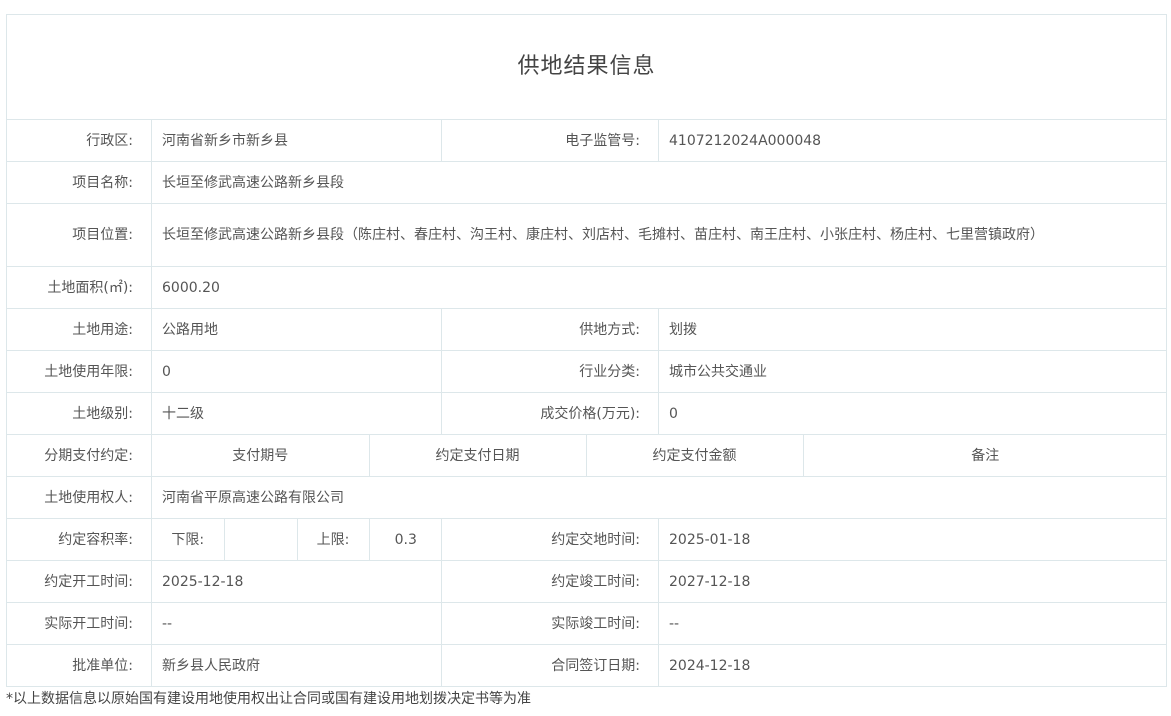 The width and height of the screenshot is (1171, 716). What do you see at coordinates (912, 665) in the screenshot?
I see `contract-date-value: 2024-12-18` at bounding box center [912, 665].